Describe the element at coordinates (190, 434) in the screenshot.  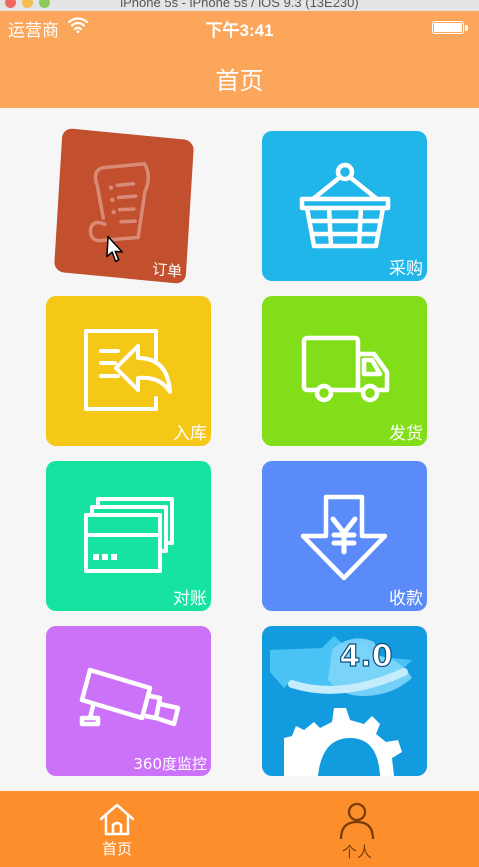
I see `tile-label: 入库` at that location.